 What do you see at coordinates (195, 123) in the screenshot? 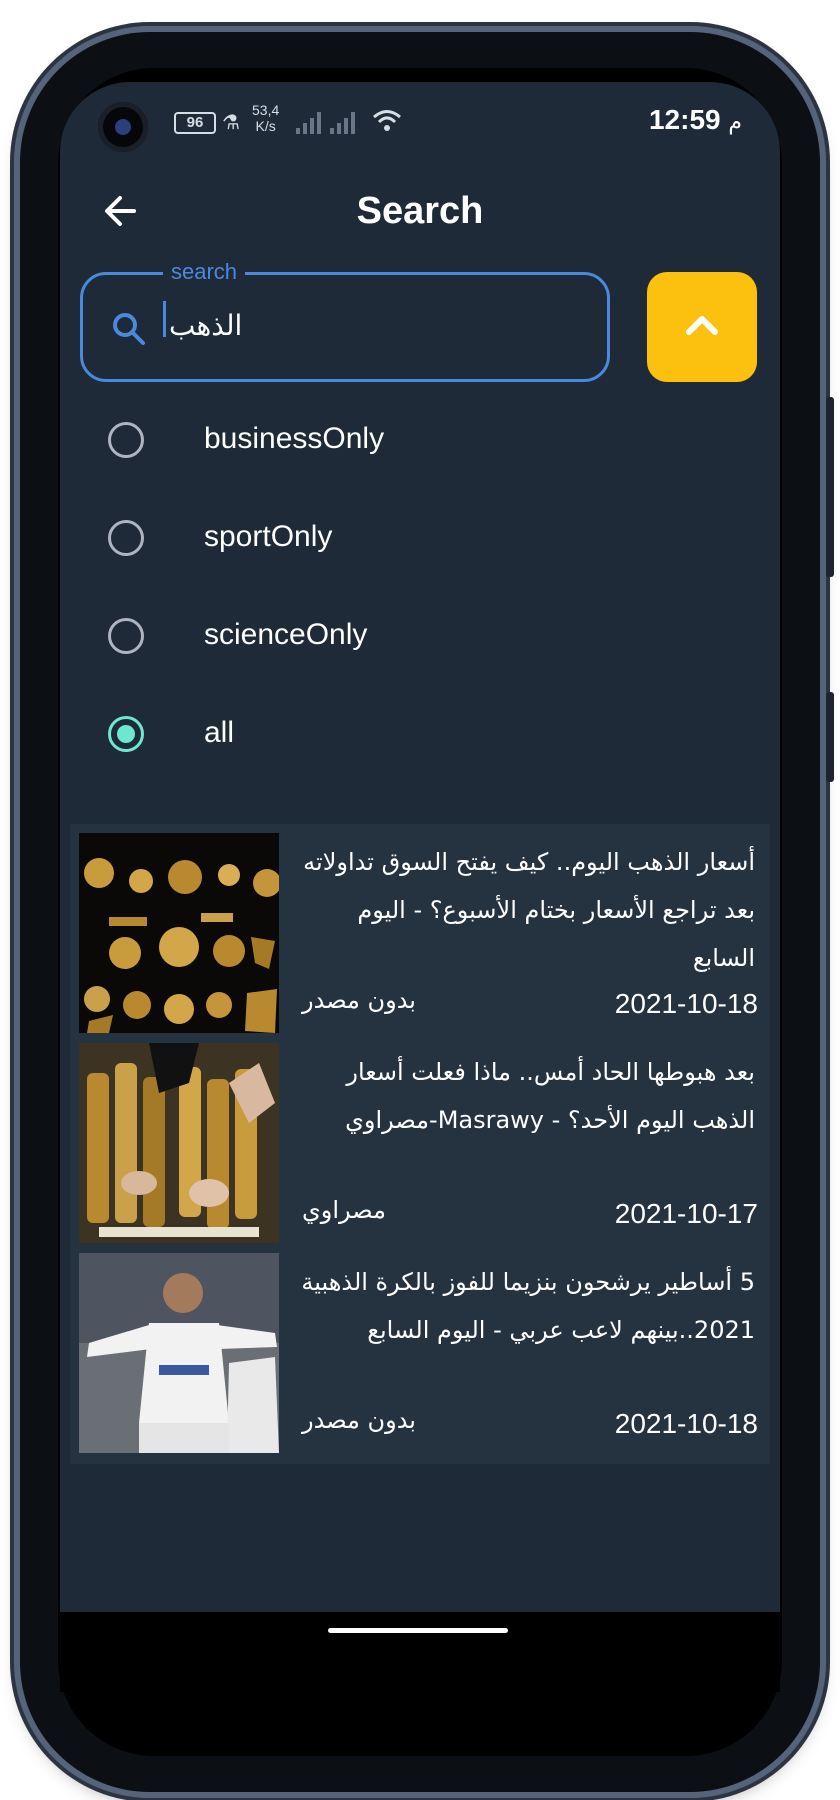
I see `battery-indicator: 96` at bounding box center [195, 123].